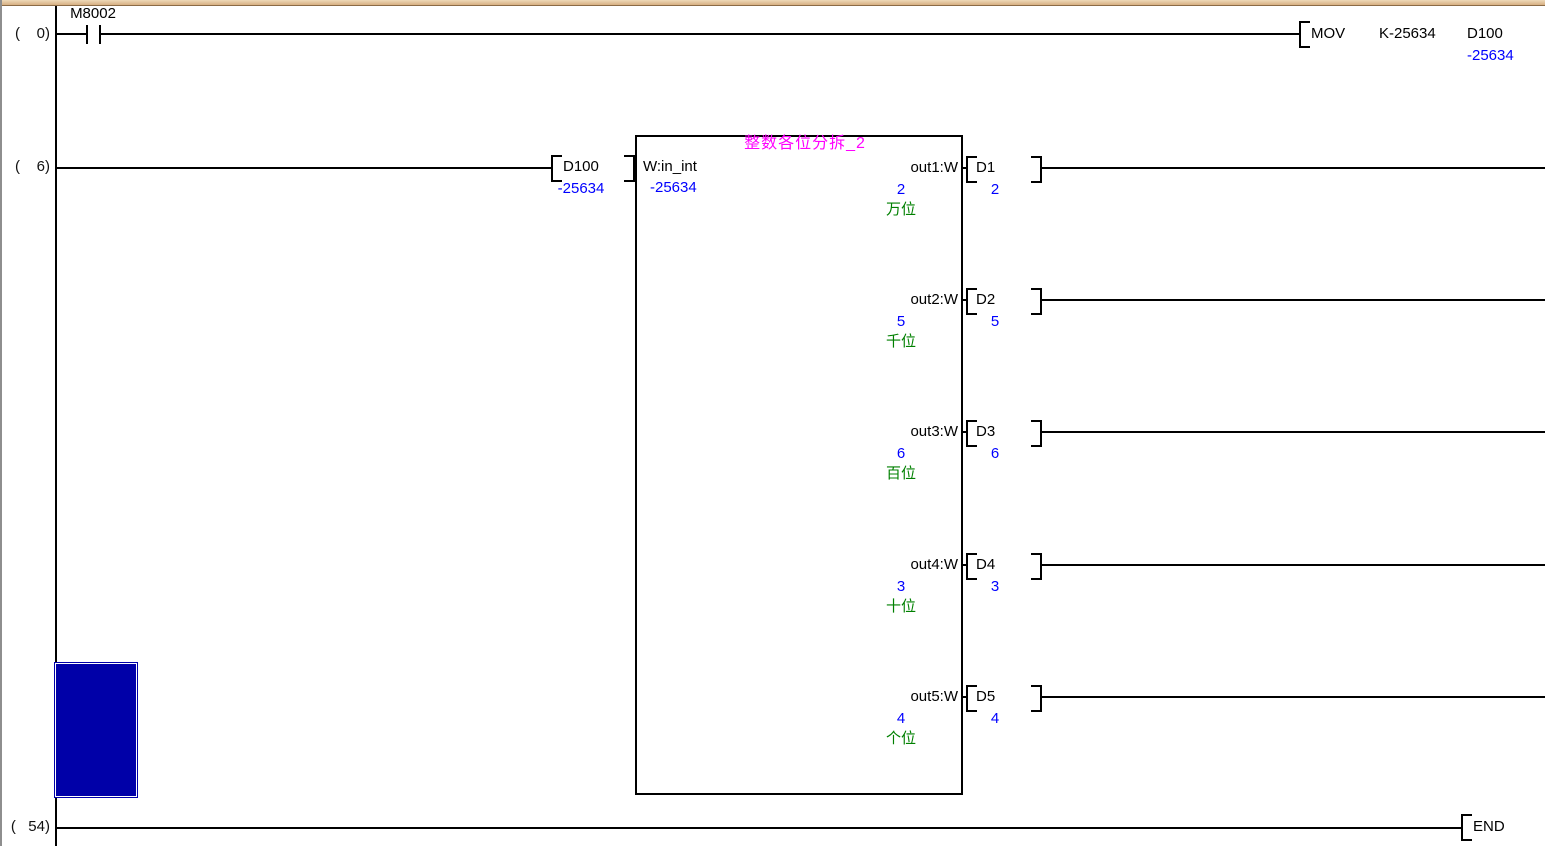 The image size is (1545, 846). I want to click on fb-output-pin-label: out3:W, so click(934, 431).